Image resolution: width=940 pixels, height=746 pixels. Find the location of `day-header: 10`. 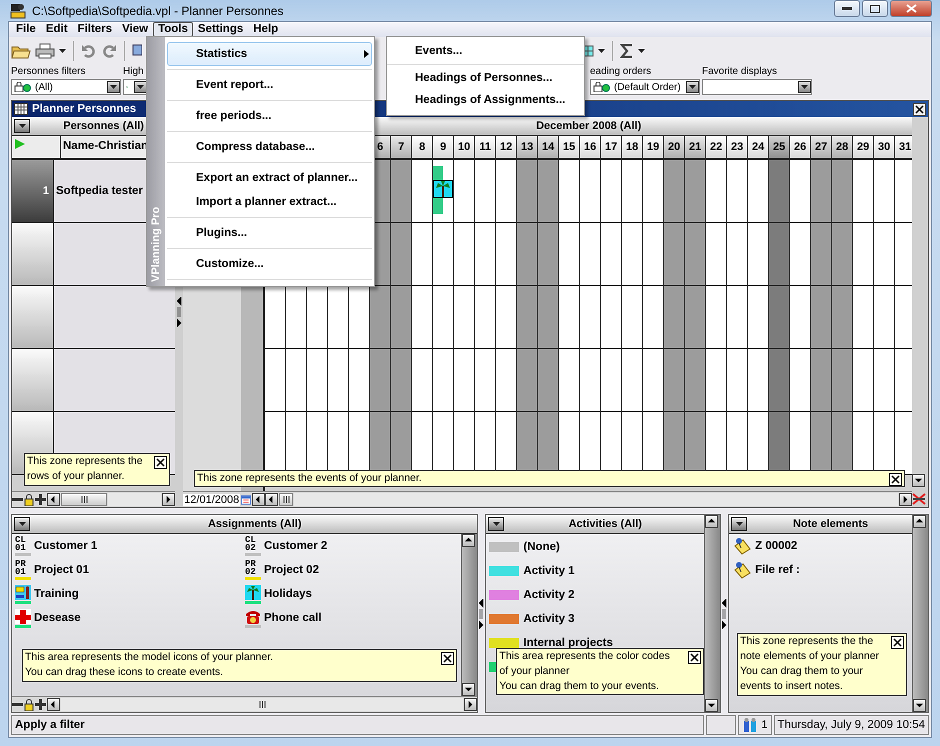

day-header: 10 is located at coordinates (465, 147).